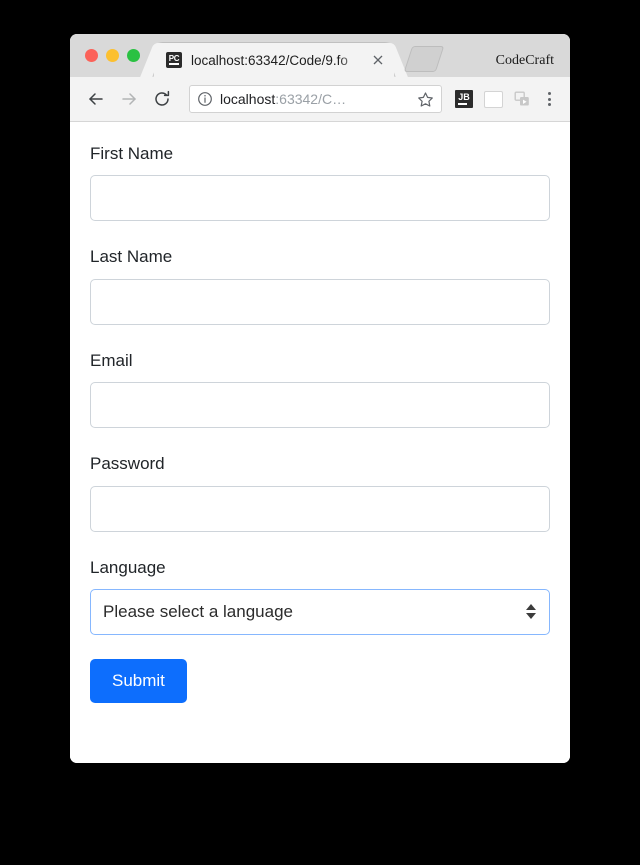 This screenshot has width=640, height=865. What do you see at coordinates (320, 405) in the screenshot?
I see `email-input` at bounding box center [320, 405].